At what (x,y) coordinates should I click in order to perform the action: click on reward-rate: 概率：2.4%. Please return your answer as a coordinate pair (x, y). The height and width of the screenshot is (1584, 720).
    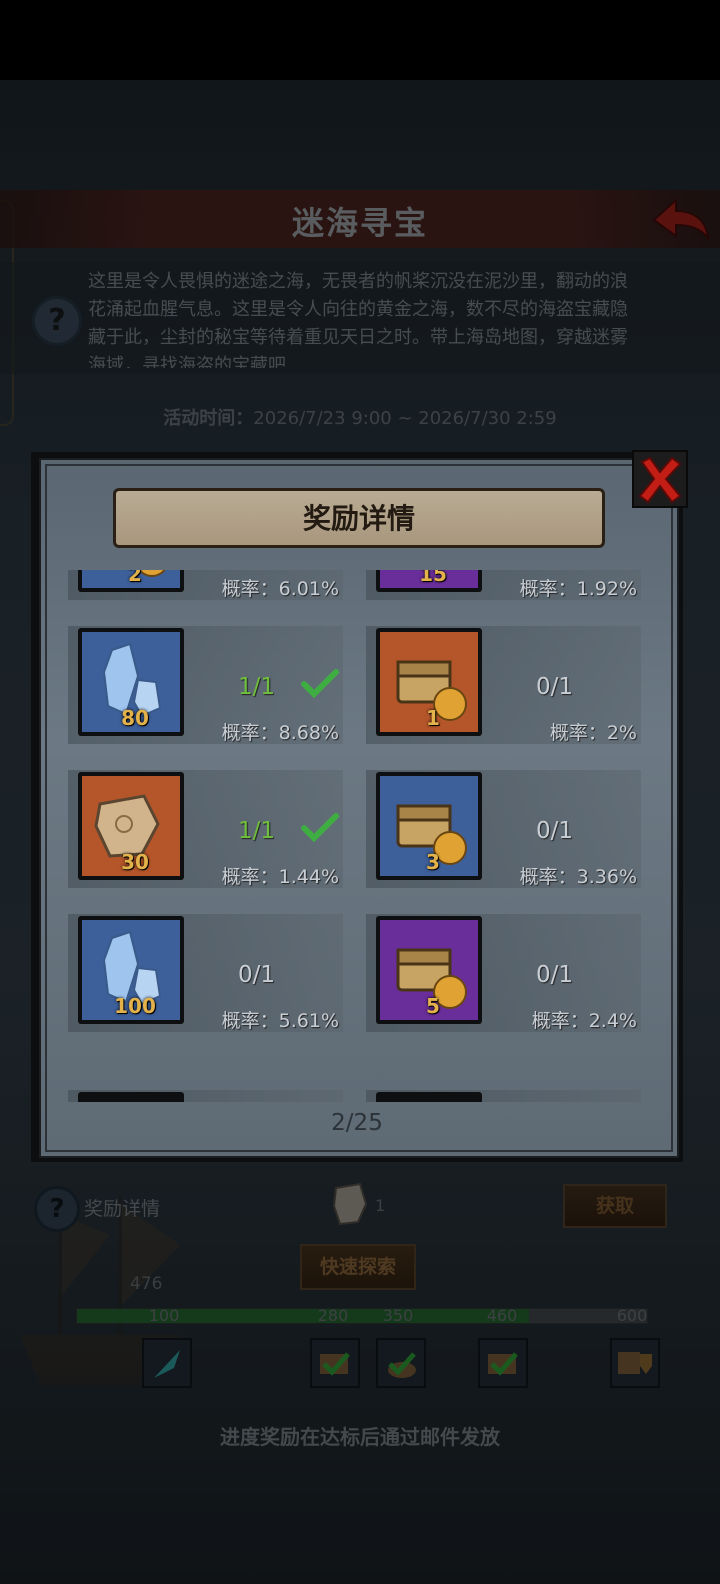
    Looking at the image, I should click on (584, 1021).